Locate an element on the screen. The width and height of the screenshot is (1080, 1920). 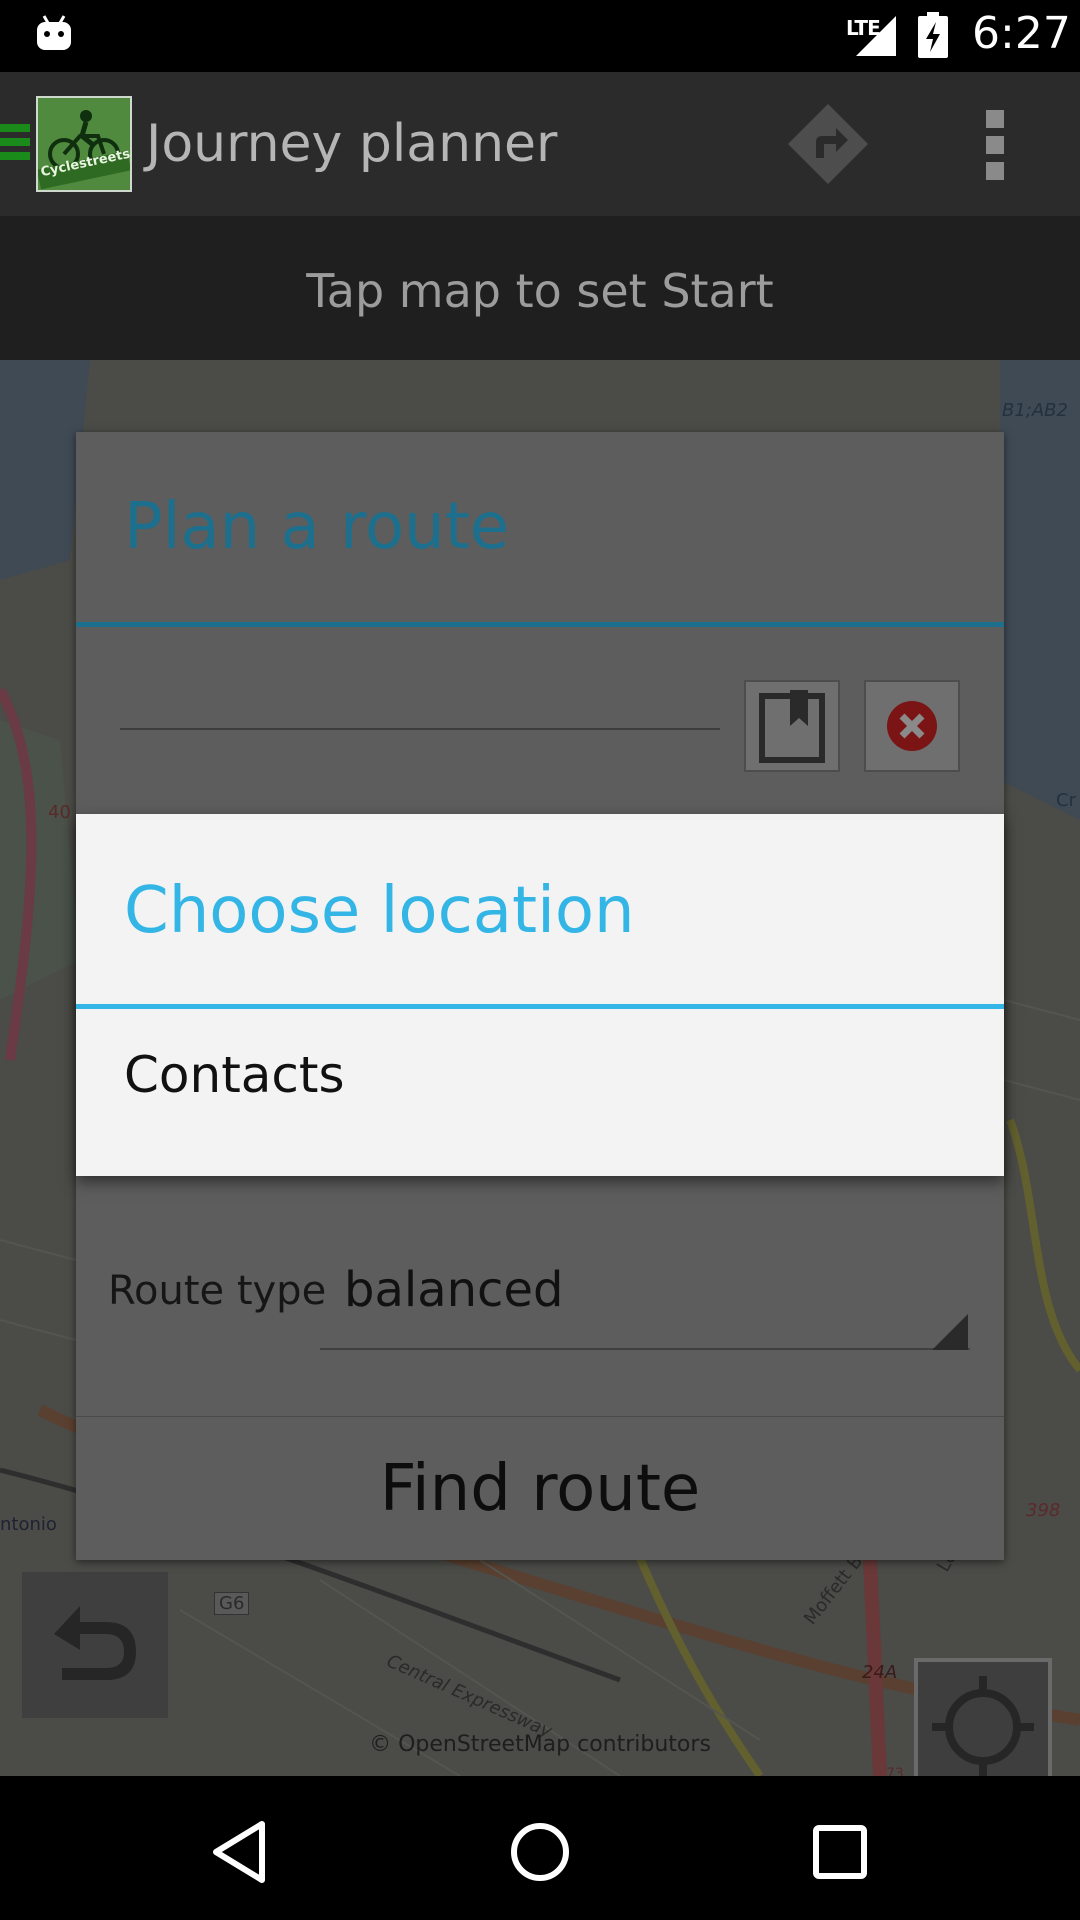
recents-button is located at coordinates (840, 1852).